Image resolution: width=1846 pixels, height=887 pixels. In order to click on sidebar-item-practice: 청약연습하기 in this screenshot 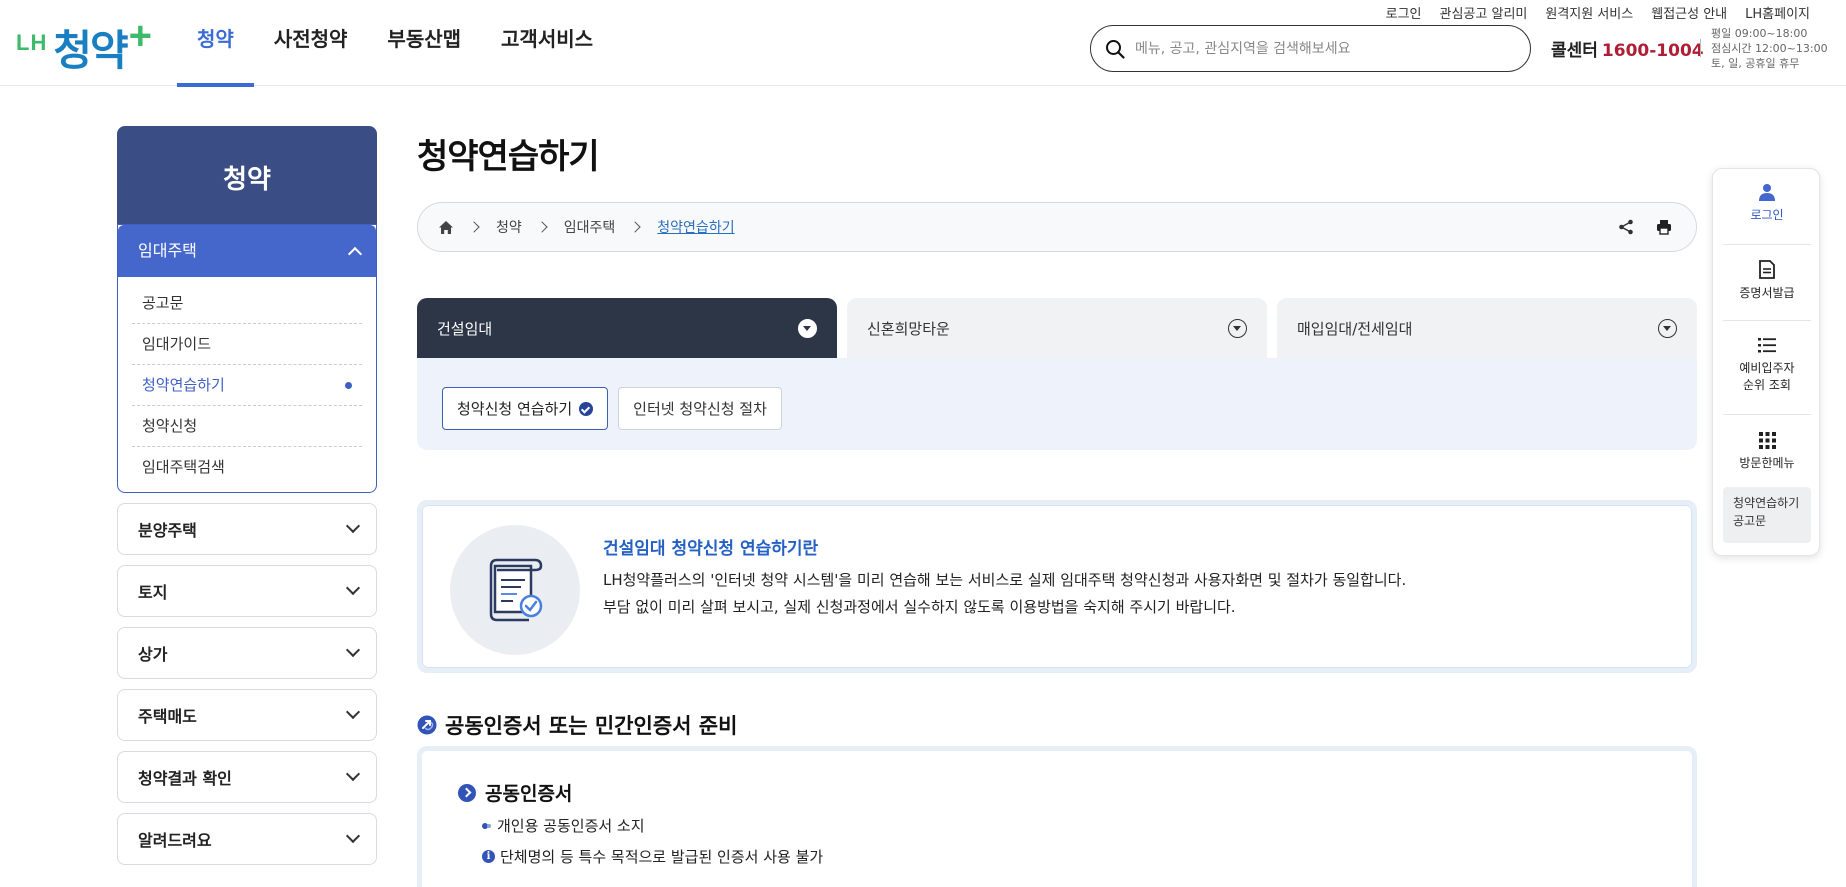, I will do `click(247, 385)`.